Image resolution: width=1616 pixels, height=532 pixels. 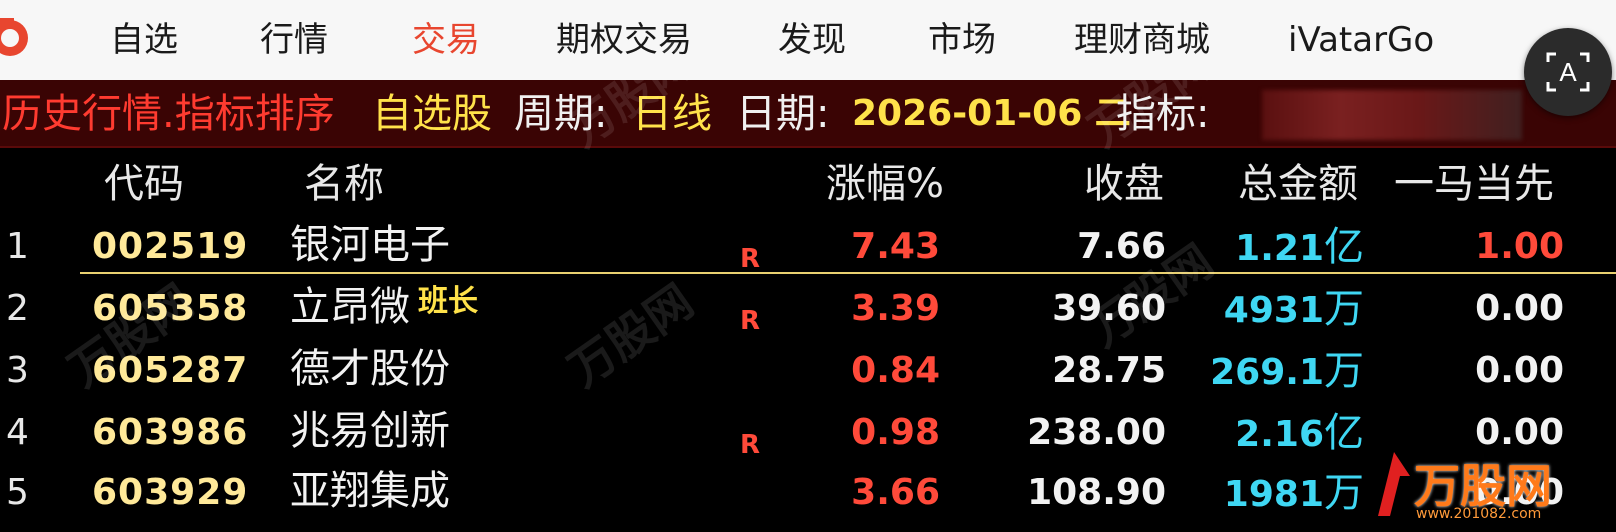 I want to click on total-amount: 269.1万, so click(x=1244, y=372).